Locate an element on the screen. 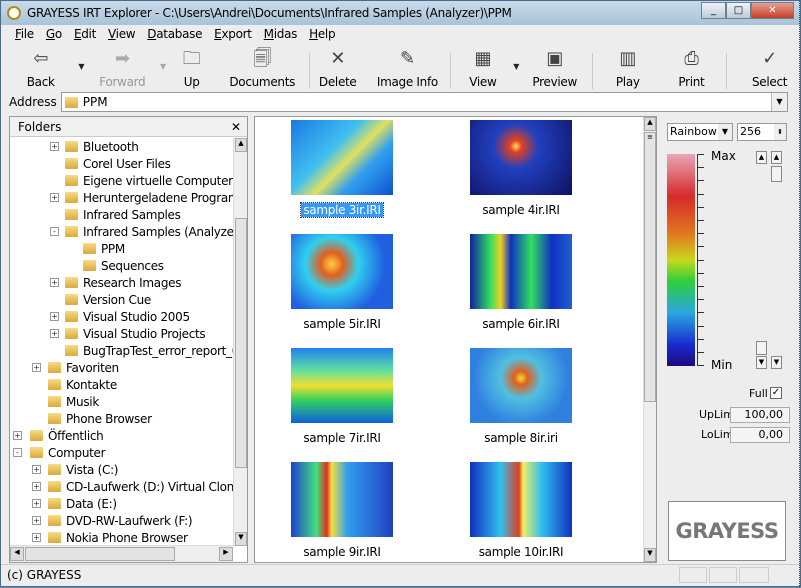  folder-tree-item: DVD-RW-Laufwerk (F:) is located at coordinates (120, 520).